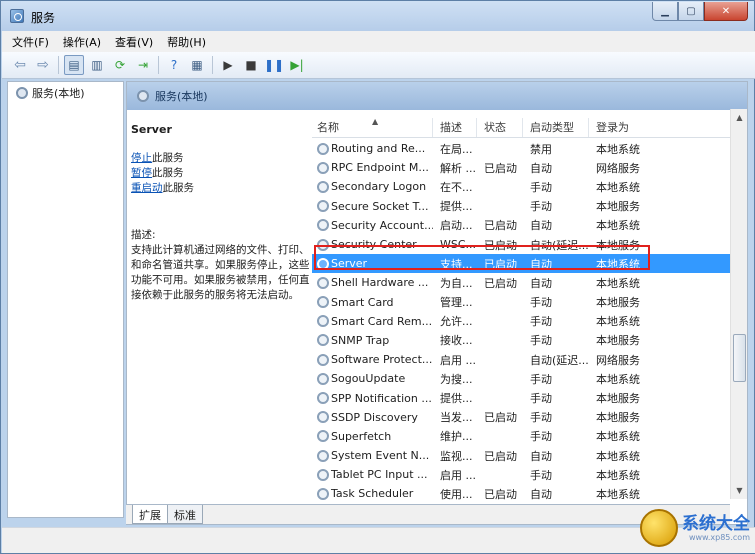 This screenshot has width=755, height=554. I want to click on restart-action: 重启动此服务, so click(221, 188).